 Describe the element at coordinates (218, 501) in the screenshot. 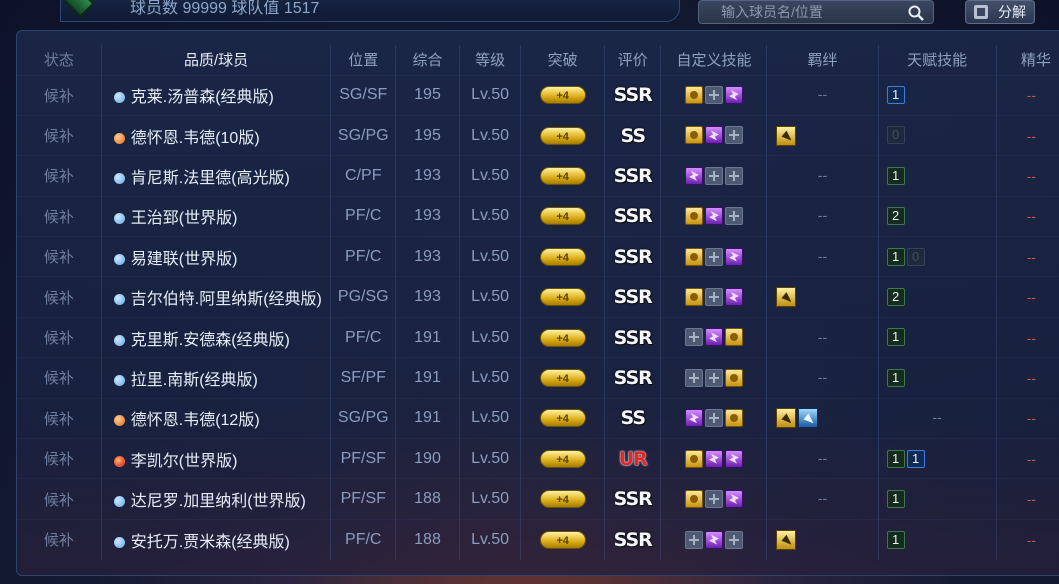

I see `player-name: 达尼罗.加里纳利(世界版)` at that location.